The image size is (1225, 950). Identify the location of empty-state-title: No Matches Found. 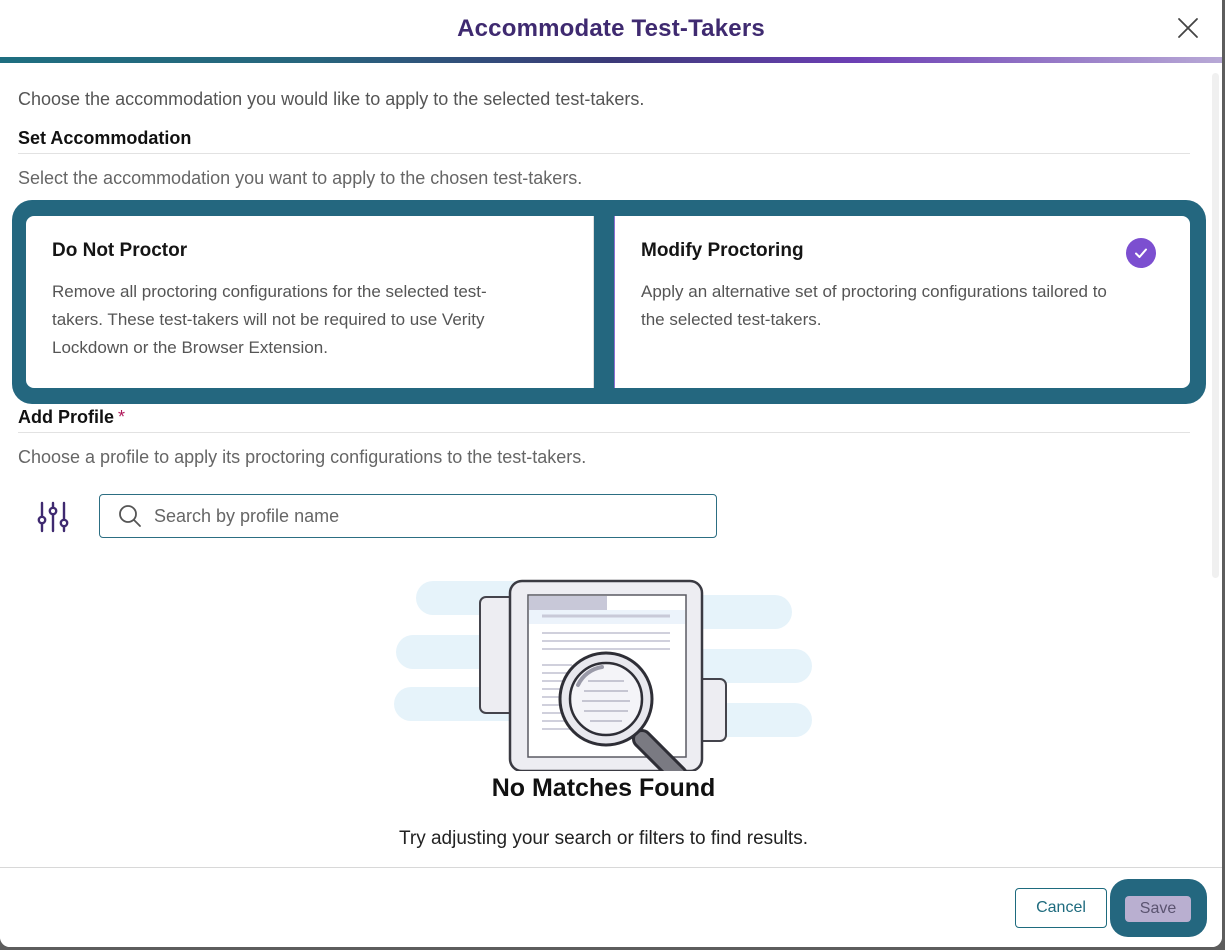
(603, 788).